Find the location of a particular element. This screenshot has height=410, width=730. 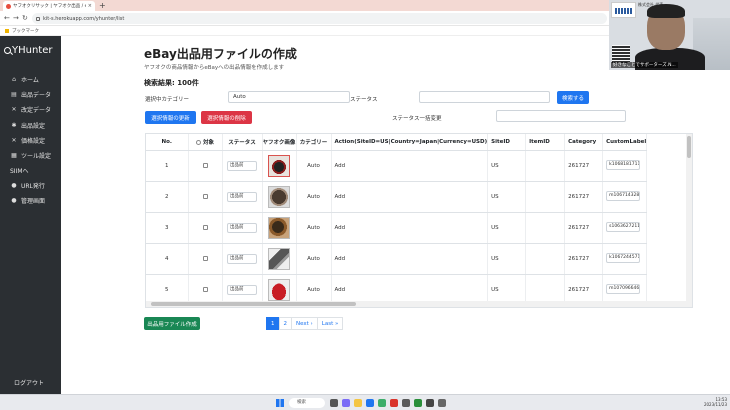

close-tab-icon: × is located at coordinates (90, 6).